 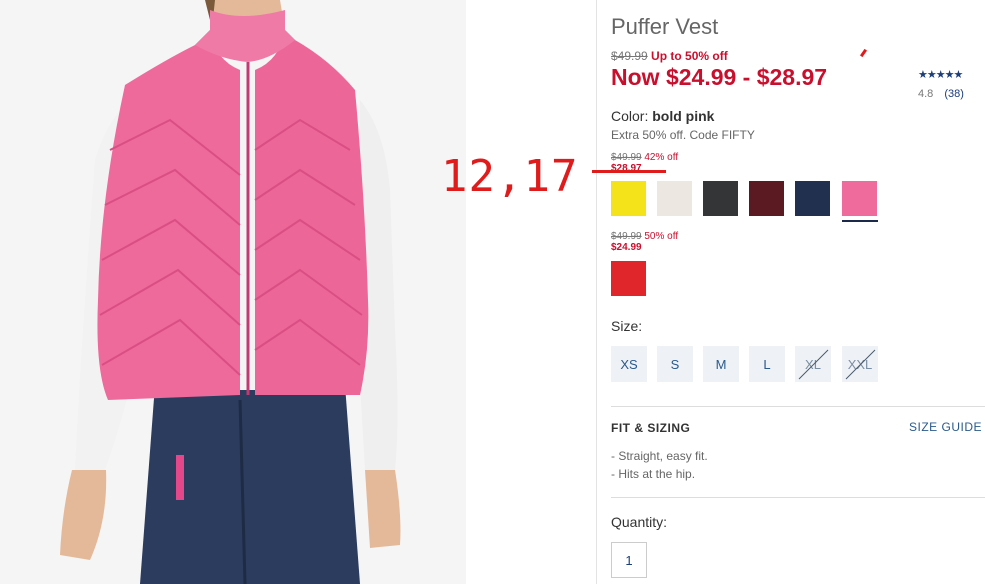 I want to click on annotation-line, so click(x=629, y=171).